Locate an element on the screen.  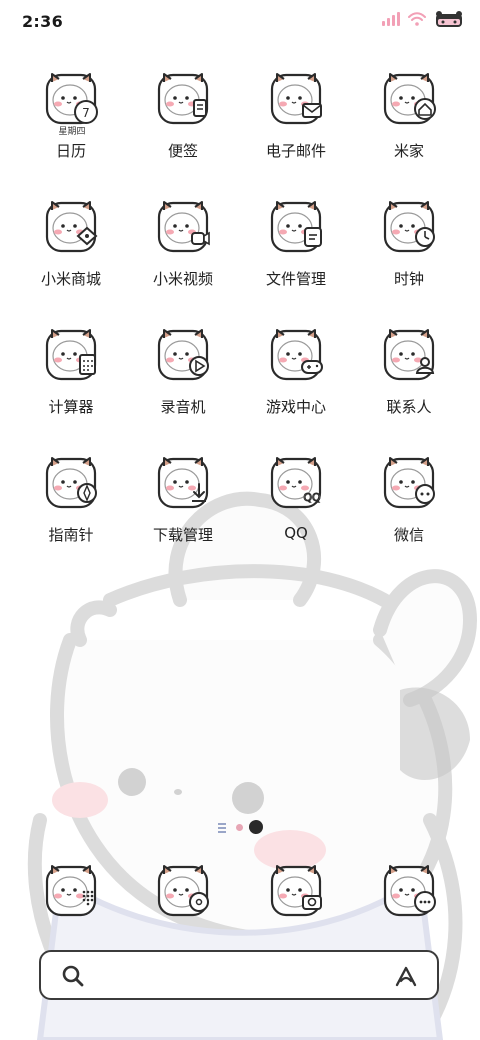
app-mi-store: 小米商城 is located at coordinates (71, 253).